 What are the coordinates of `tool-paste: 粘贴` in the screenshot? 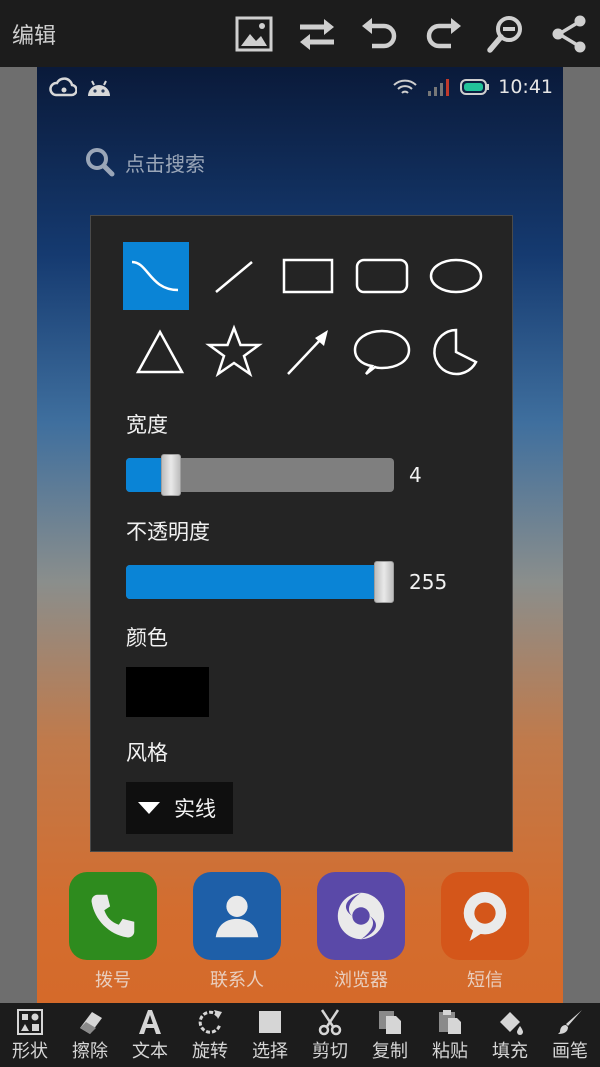 It's located at (450, 1035).